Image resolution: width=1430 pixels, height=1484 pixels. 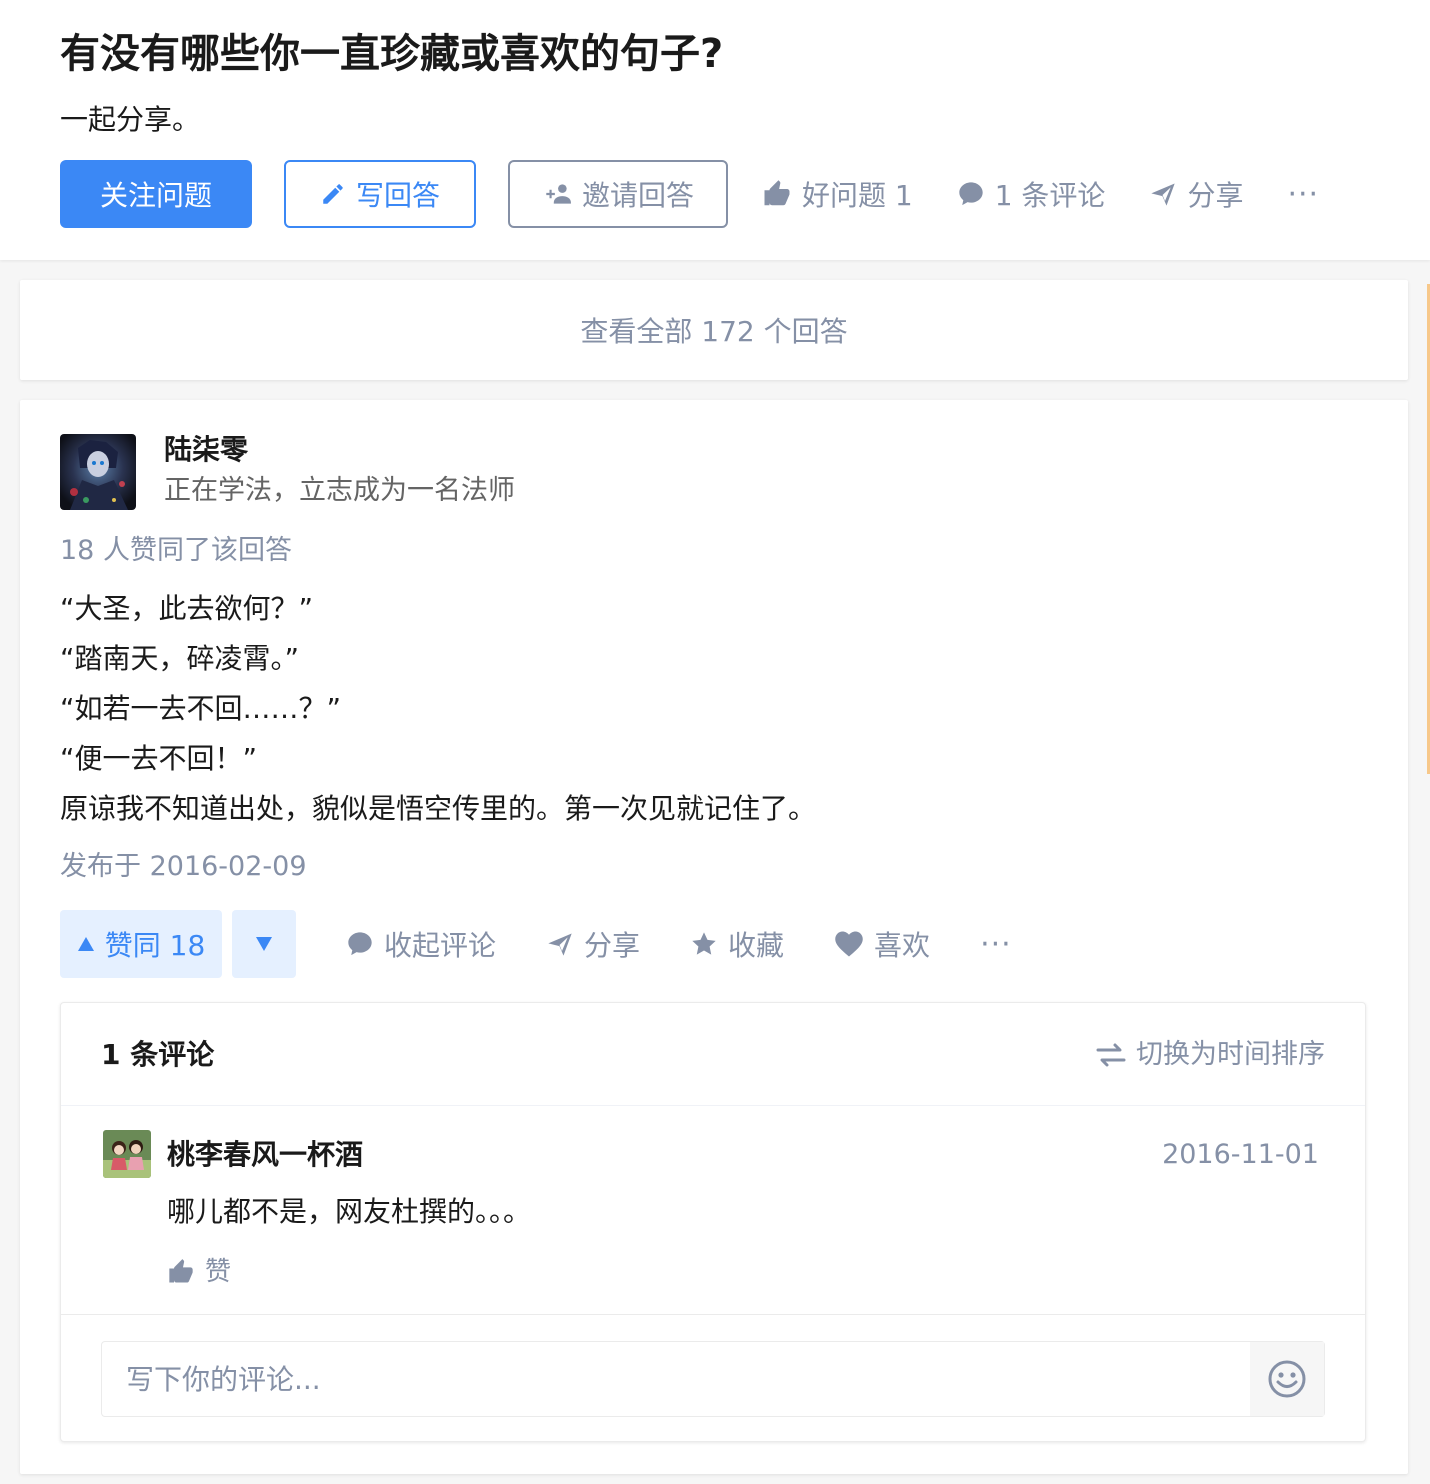 I want to click on upvote-button: 赞同 18, so click(x=141, y=944).